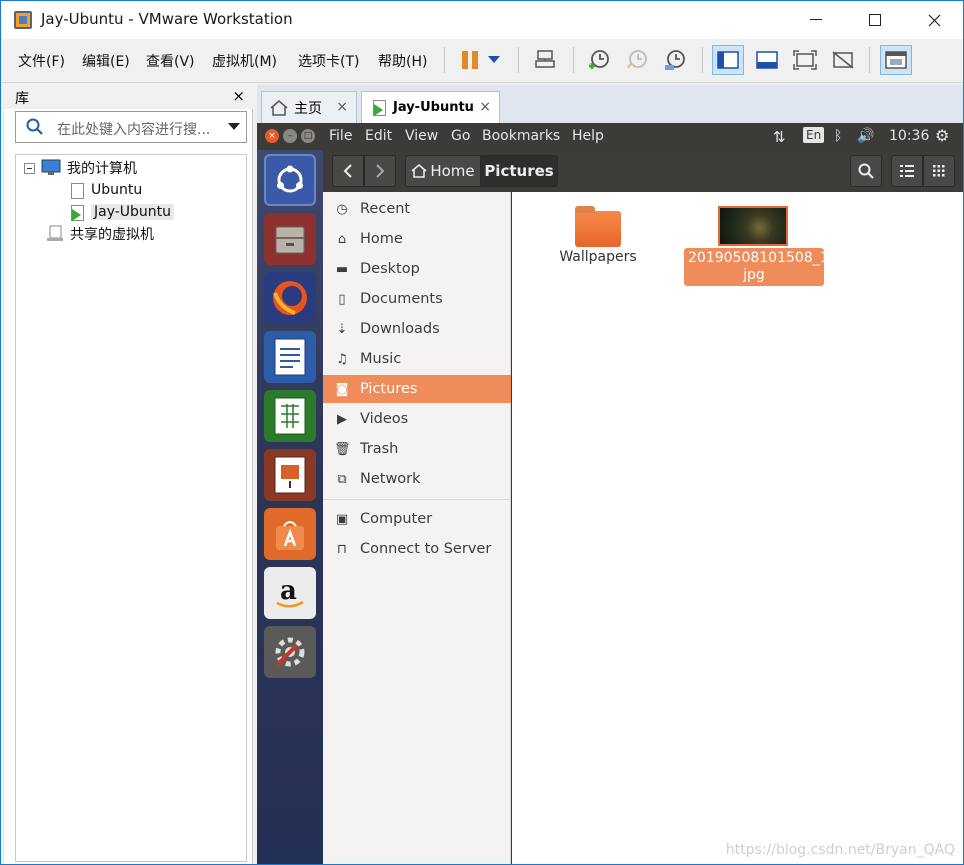 This screenshot has height=865, width=964. I want to click on ubuntu-menu-help: Help, so click(588, 136).